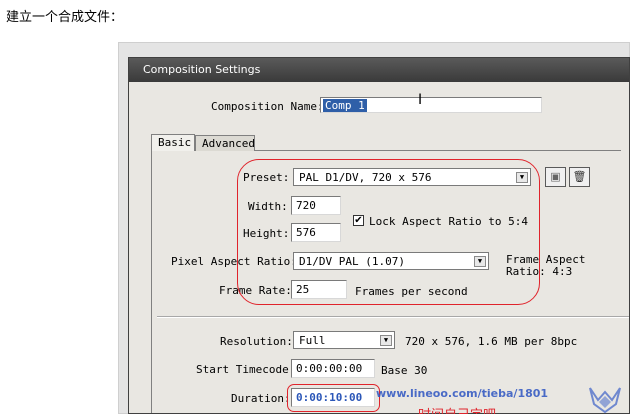 The image size is (630, 414). What do you see at coordinates (256, 341) in the screenshot?
I see `resolution-label: Resolution:` at bounding box center [256, 341].